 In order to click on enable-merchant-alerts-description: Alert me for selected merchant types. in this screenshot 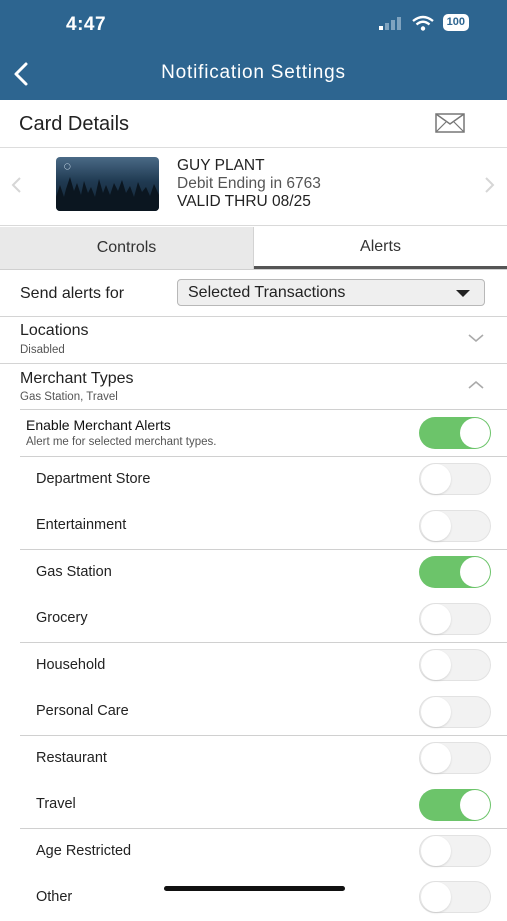, I will do `click(121, 442)`.